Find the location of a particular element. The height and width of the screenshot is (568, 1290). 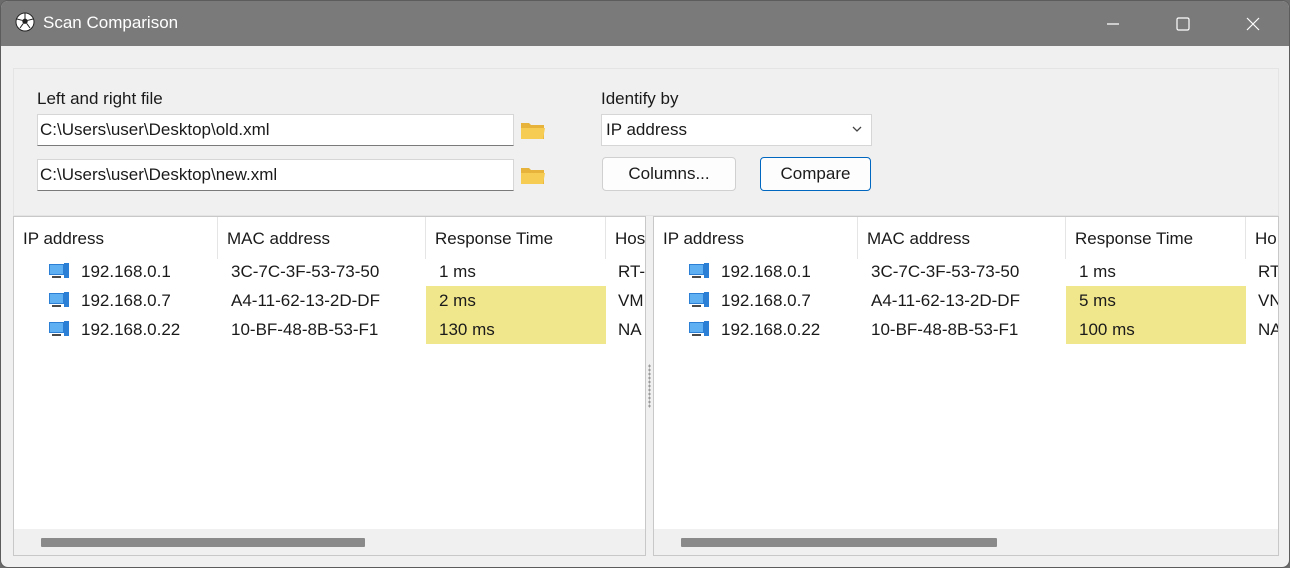

close-icon is located at coordinates (1253, 23).